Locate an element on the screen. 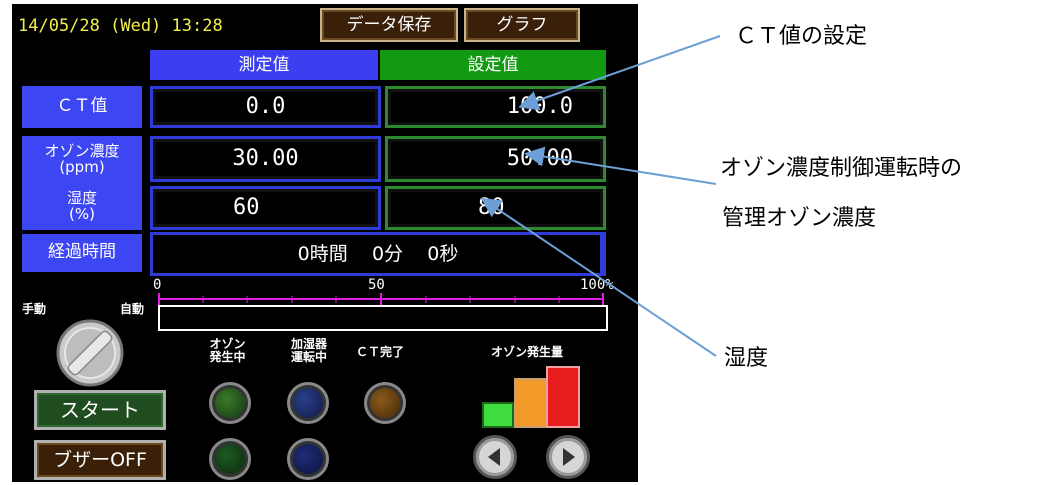 The width and height of the screenshot is (1042, 485). annotation-arrow-humidity is located at coordinates (598, 277).